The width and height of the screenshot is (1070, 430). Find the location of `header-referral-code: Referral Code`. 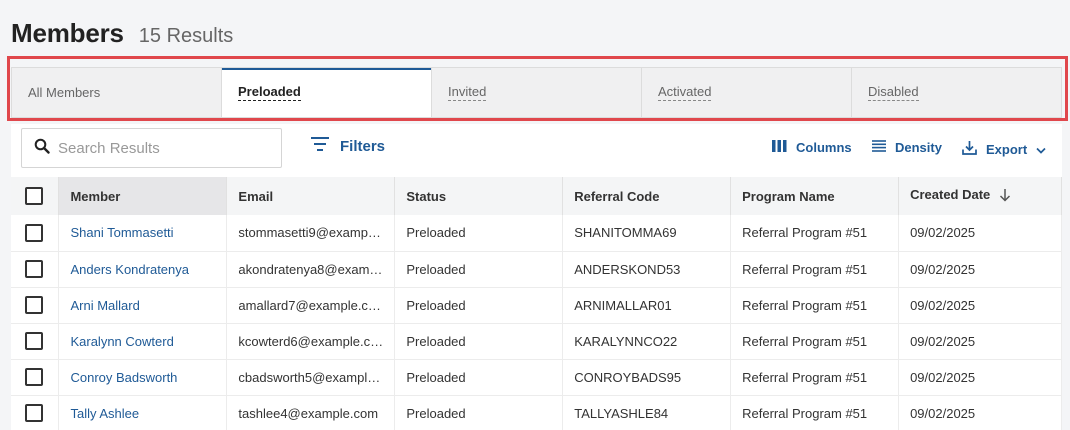

header-referral-code: Referral Code is located at coordinates (647, 196).